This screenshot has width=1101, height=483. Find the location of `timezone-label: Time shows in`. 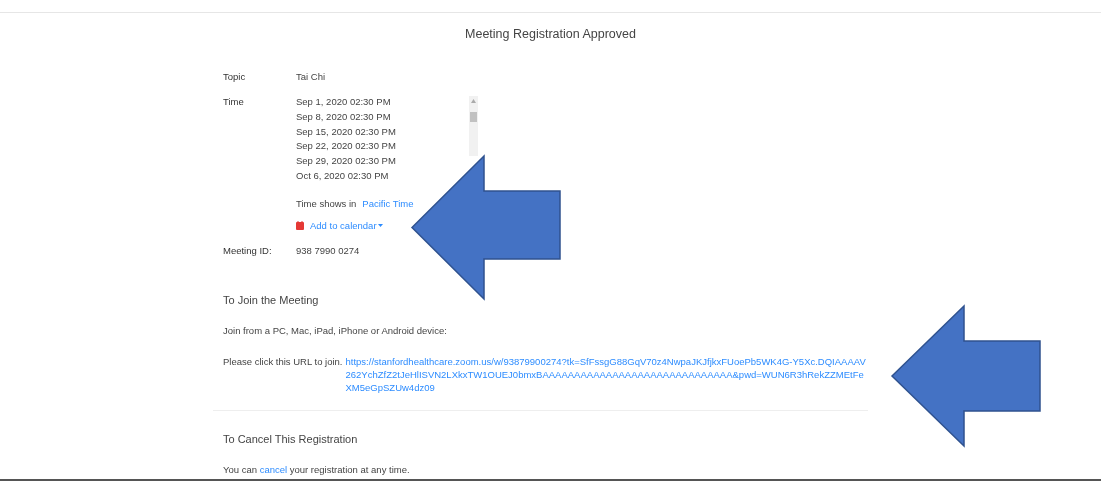

timezone-label: Time shows in is located at coordinates (326, 203).